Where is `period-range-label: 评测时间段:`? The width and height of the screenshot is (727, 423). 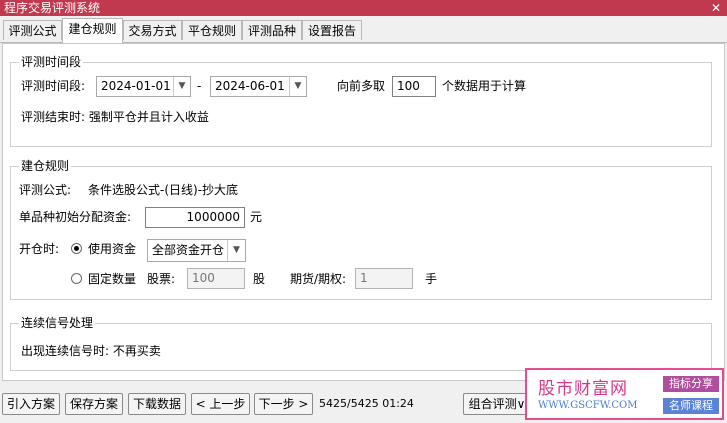
period-range-label: 评测时间段: is located at coordinates (53, 86).